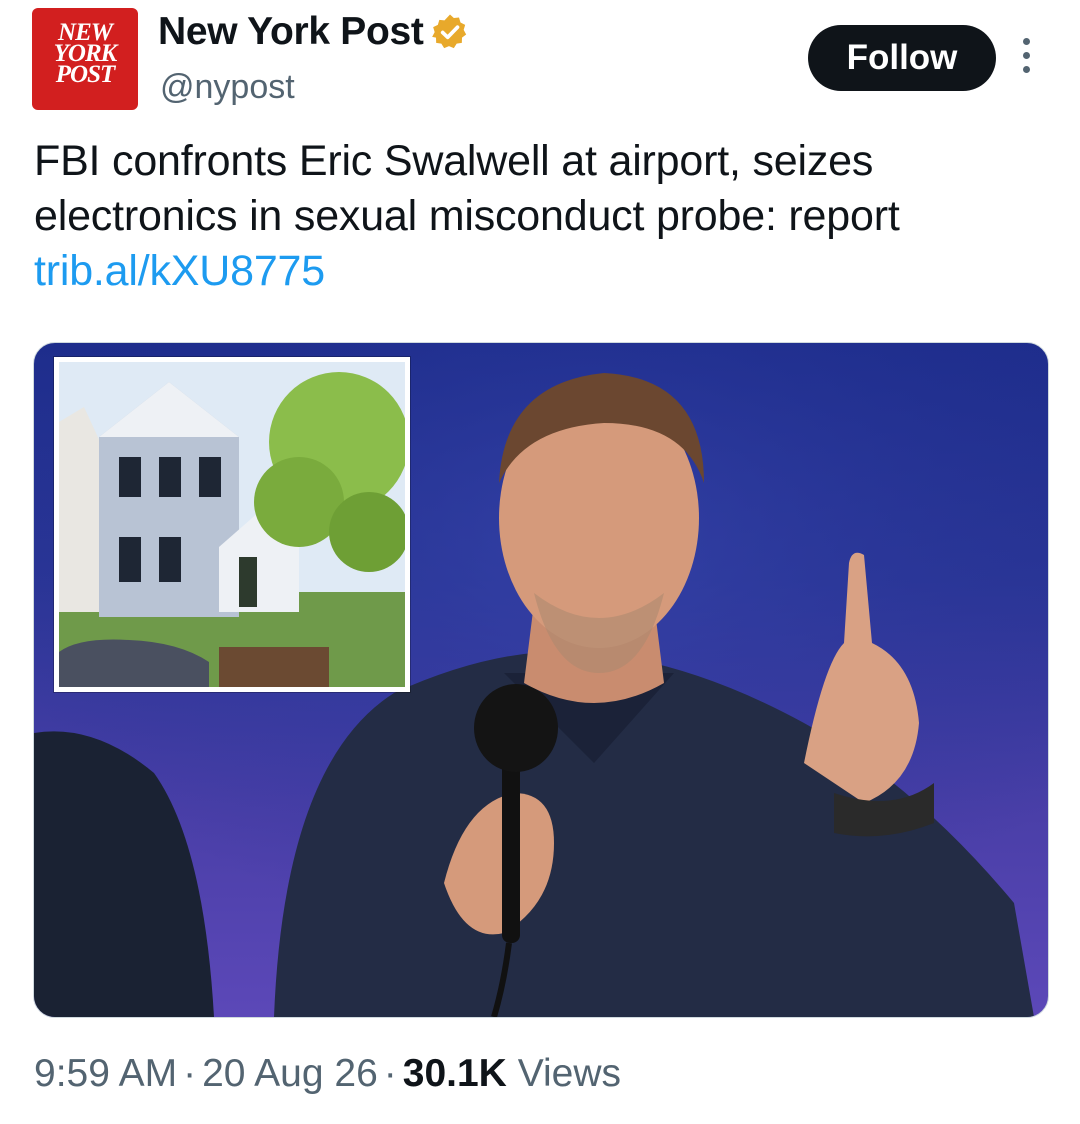 The height and width of the screenshot is (1124, 1080). What do you see at coordinates (902, 58) in the screenshot?
I see `follow-button: Follow` at bounding box center [902, 58].